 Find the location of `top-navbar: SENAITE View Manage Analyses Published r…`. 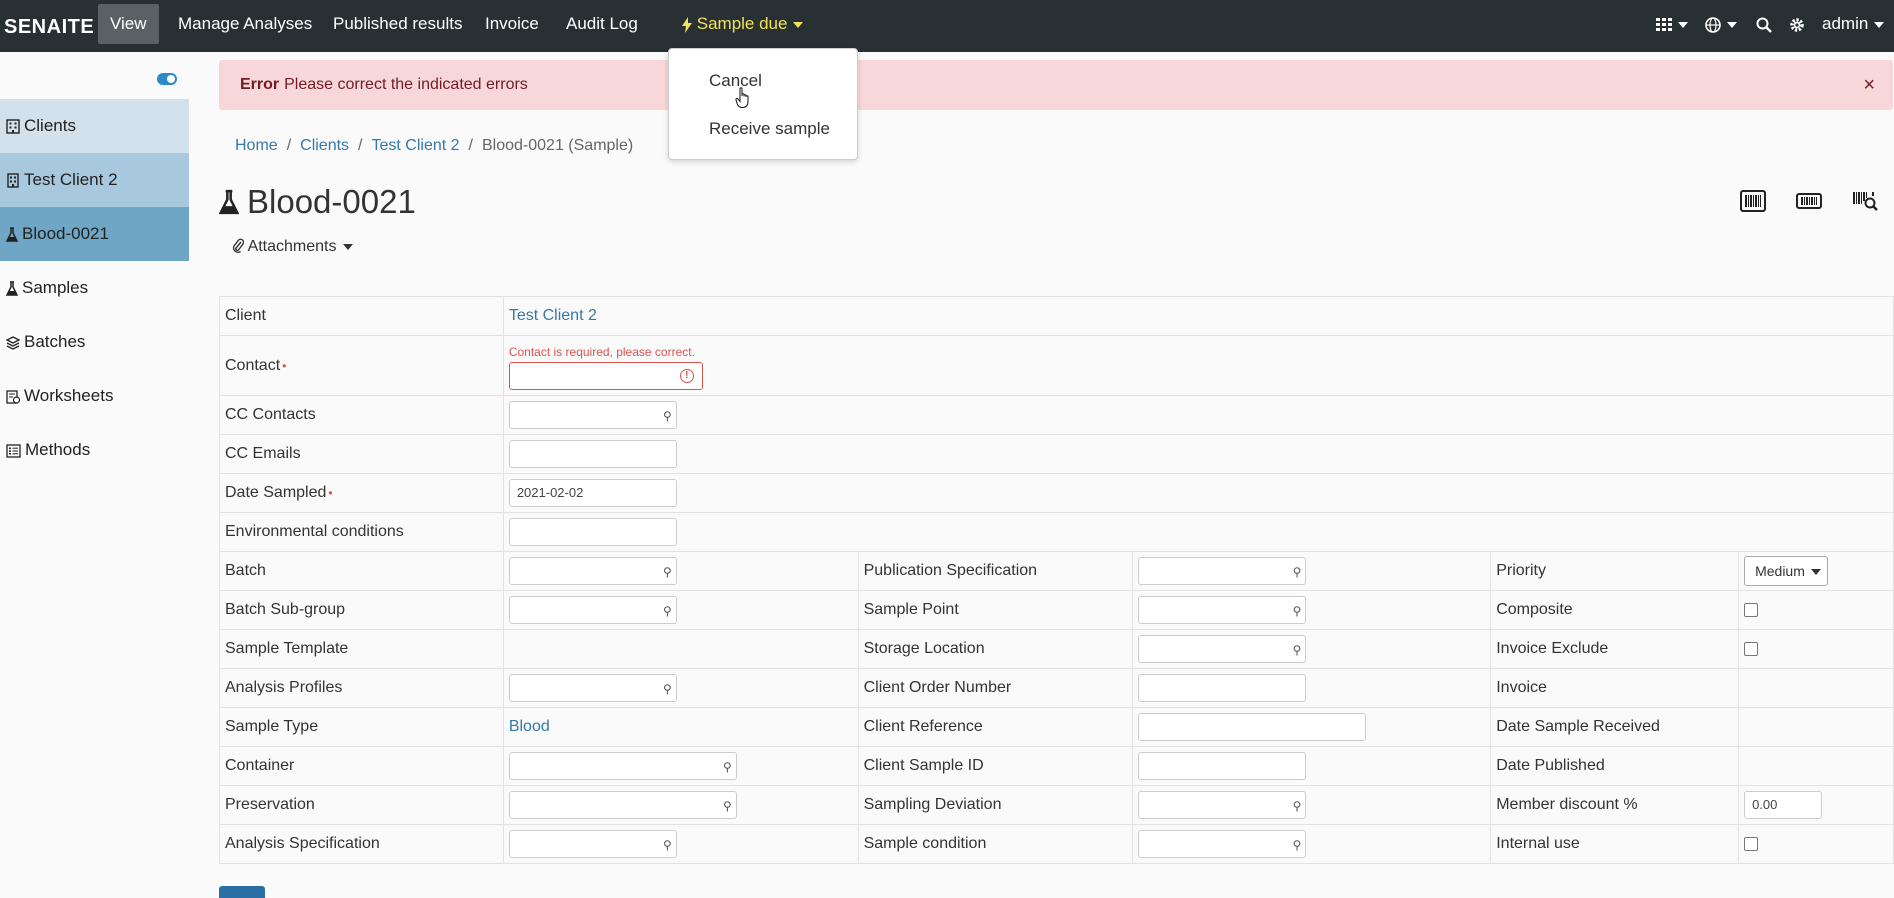

top-navbar: SENAITE View Manage Analyses Published r… is located at coordinates (947, 26).